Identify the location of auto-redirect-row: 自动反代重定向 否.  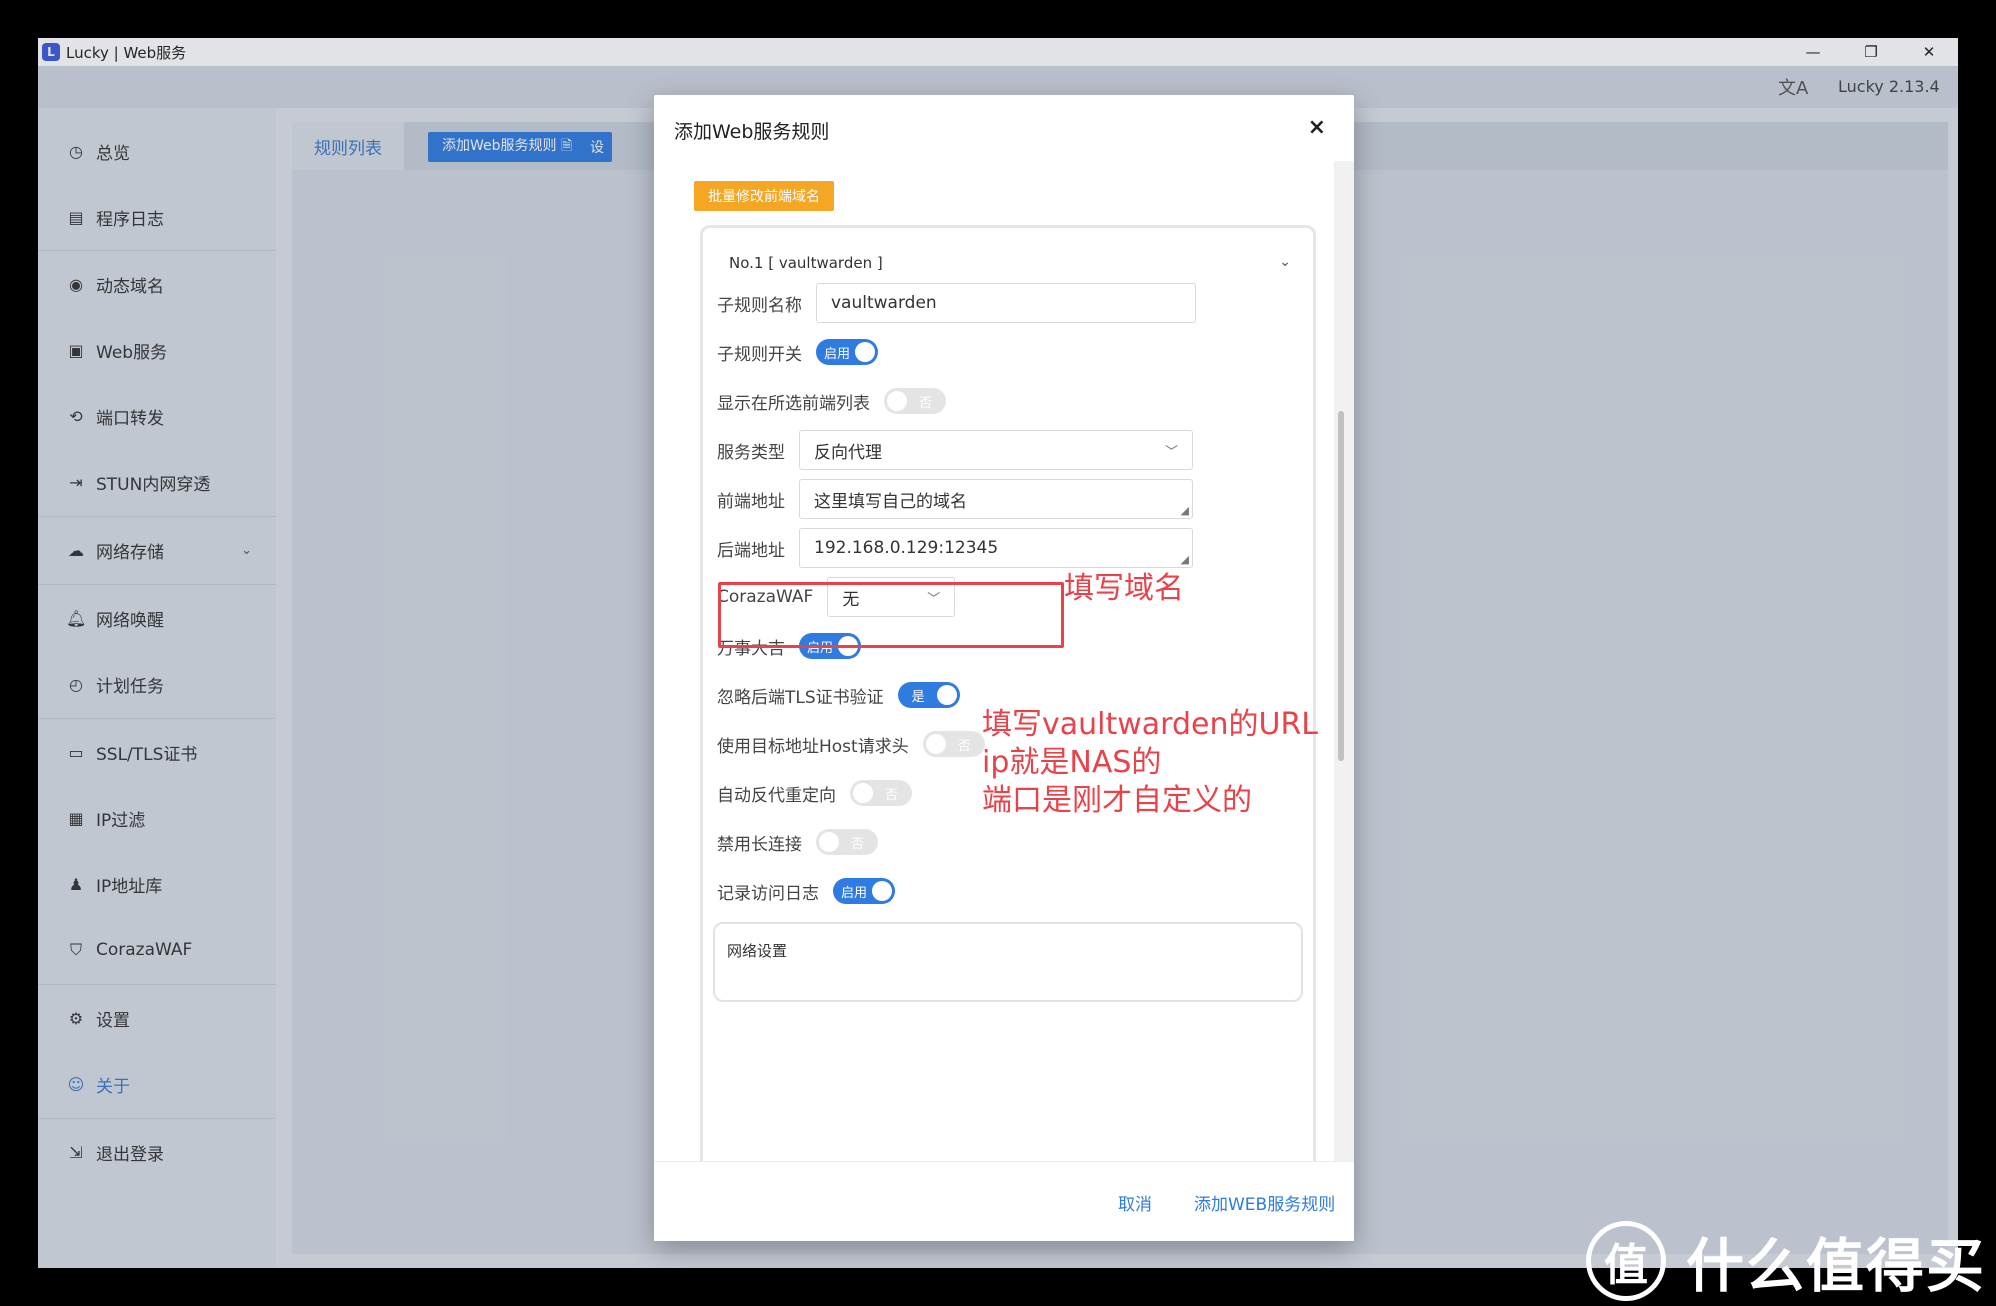
(814, 793).